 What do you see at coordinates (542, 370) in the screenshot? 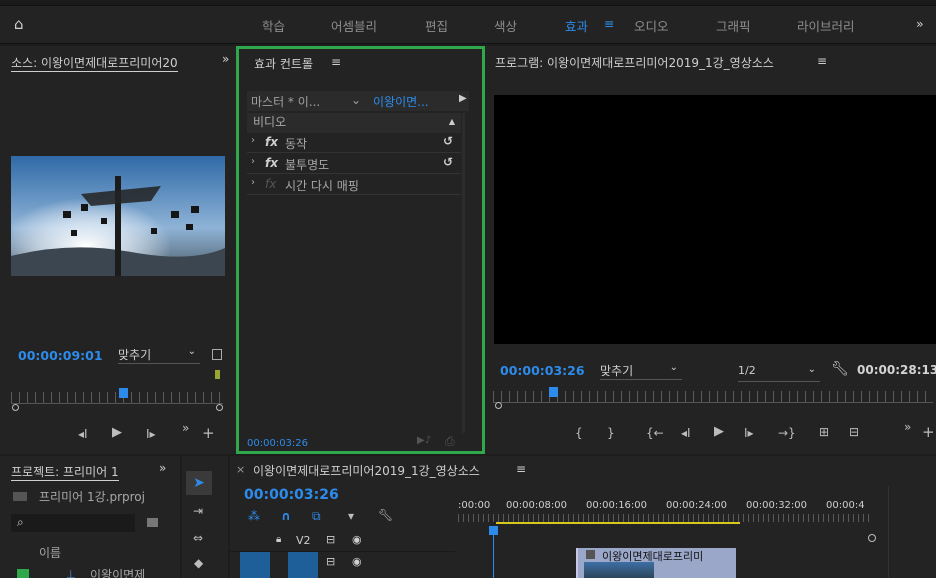
I see `program-timecode: 00:00:03:26` at bounding box center [542, 370].